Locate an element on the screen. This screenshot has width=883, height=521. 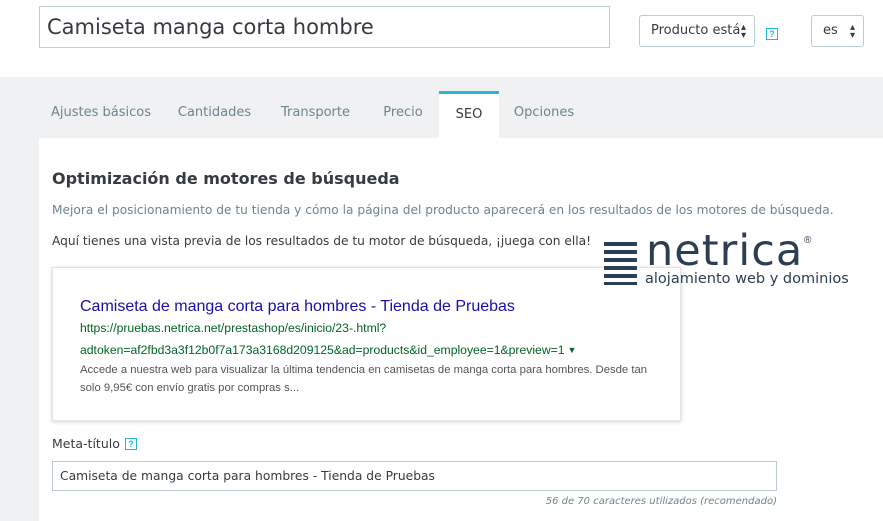
tab-opciones: Opciones is located at coordinates (544, 114).